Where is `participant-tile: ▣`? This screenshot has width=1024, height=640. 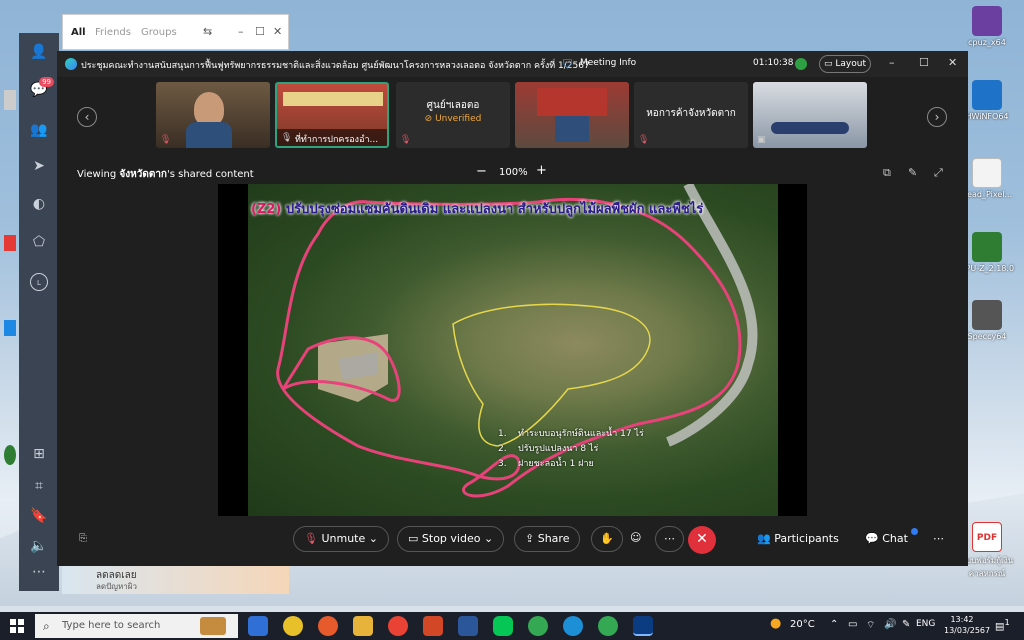
participant-tile: ▣ is located at coordinates (810, 115).